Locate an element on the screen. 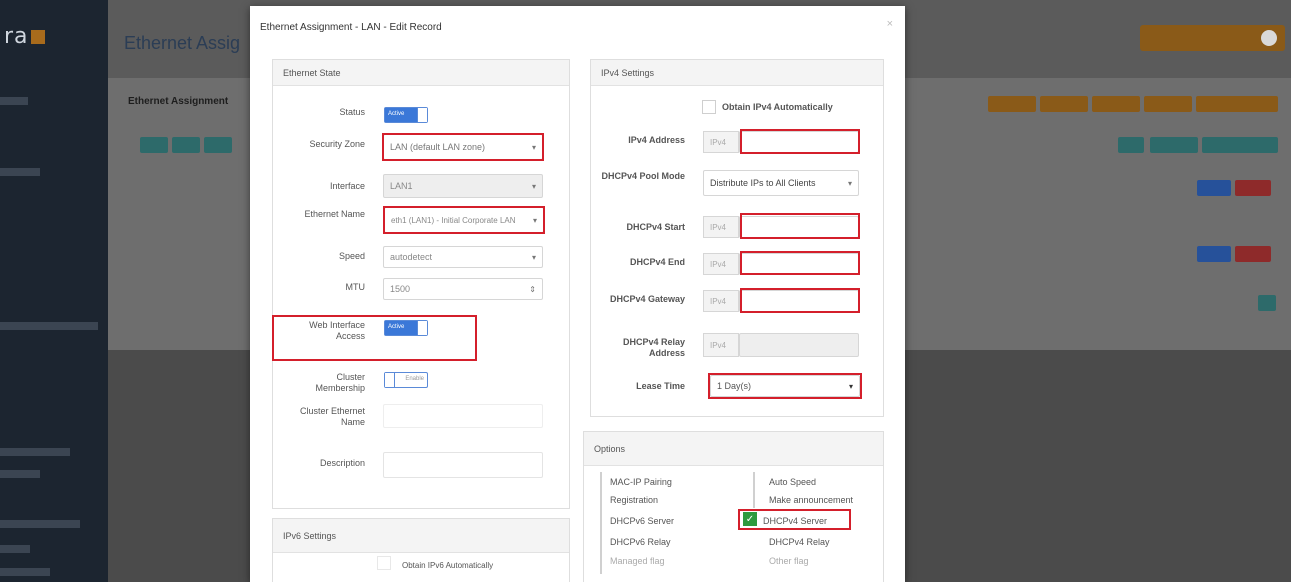  option-other-flag: Other flag is located at coordinates (789, 561).